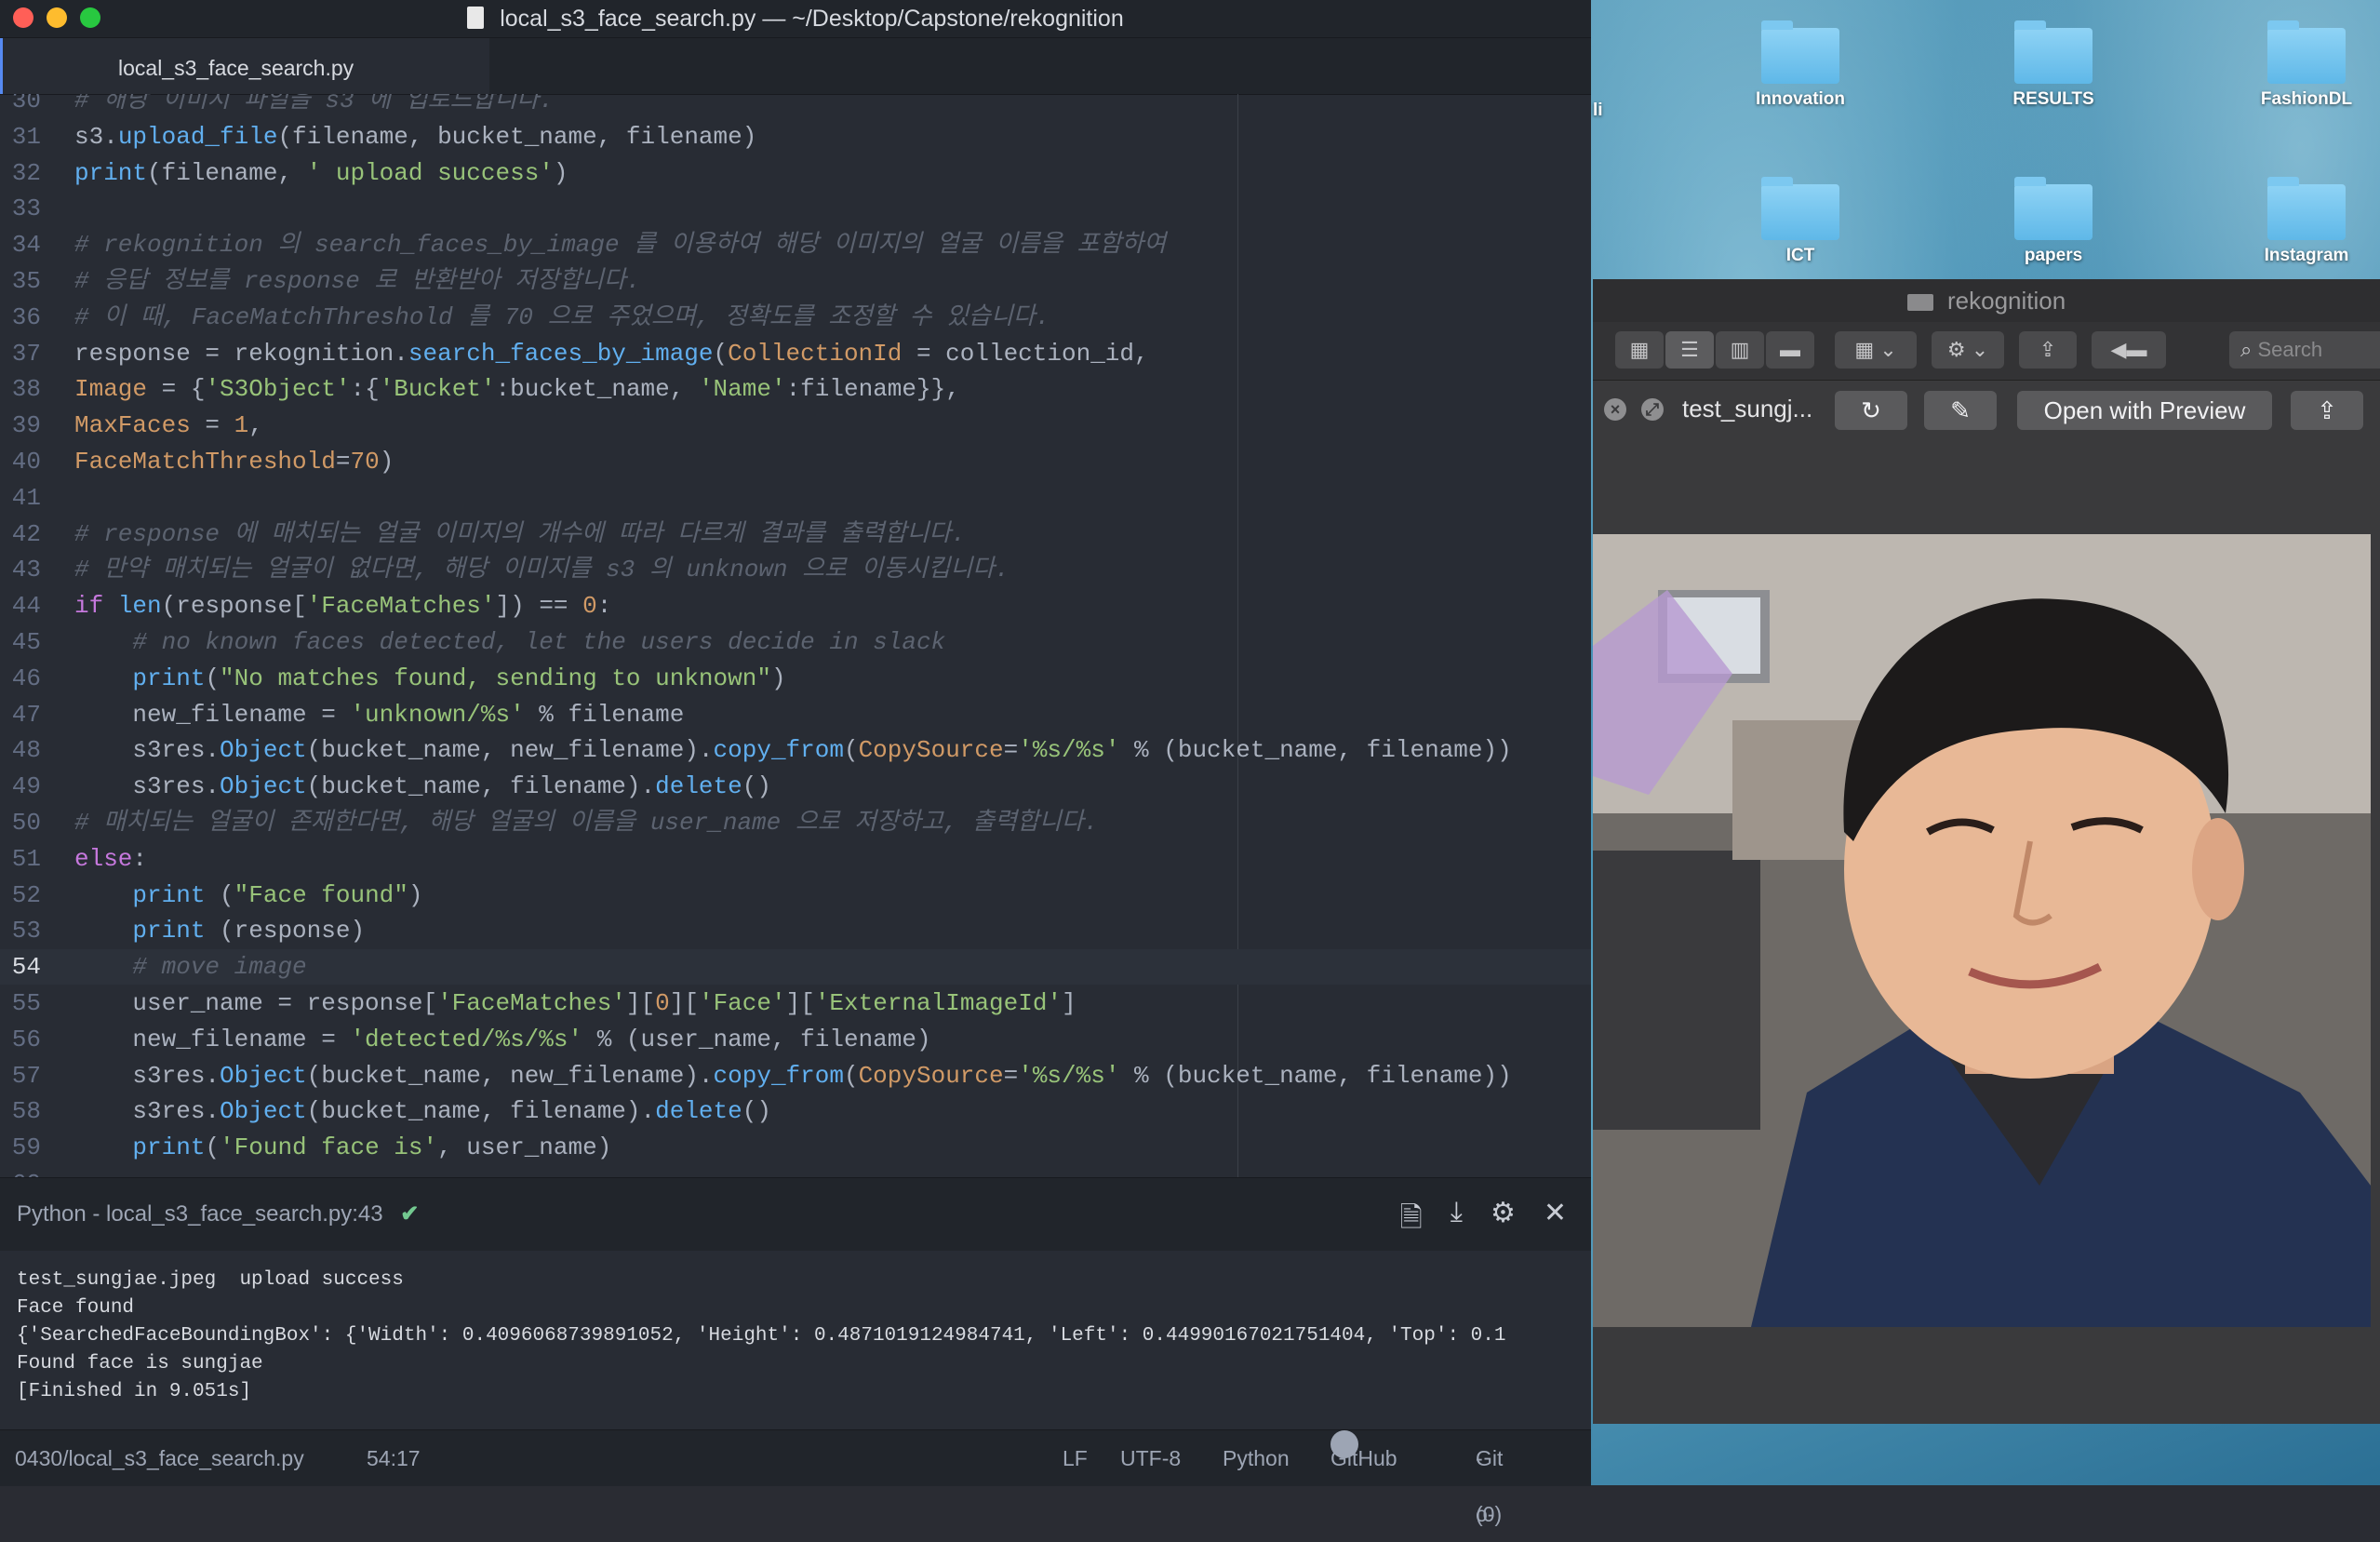 This screenshot has height=1542, width=2380. I want to click on desktop-folder-ict: ICT, so click(1800, 221).